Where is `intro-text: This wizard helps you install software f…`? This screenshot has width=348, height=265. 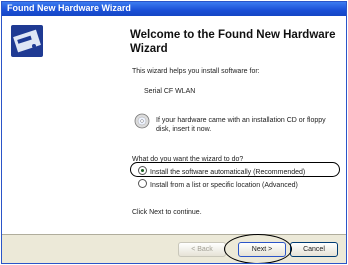
intro-text: This wizard helps you install software f… is located at coordinates (196, 71).